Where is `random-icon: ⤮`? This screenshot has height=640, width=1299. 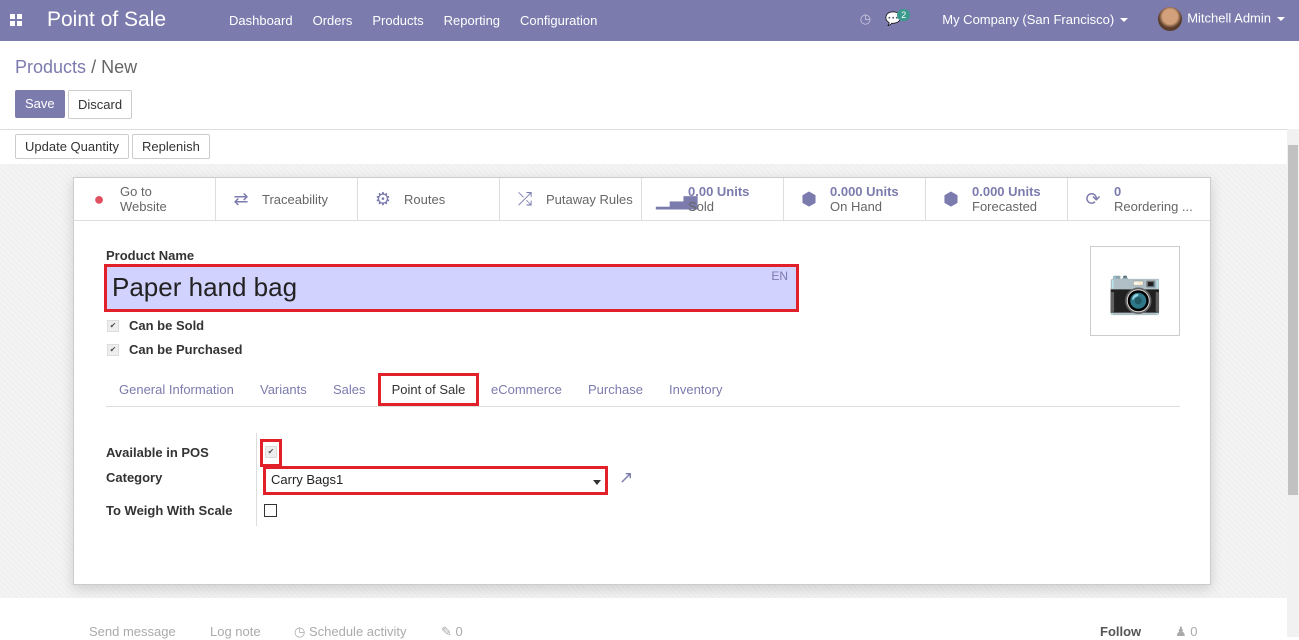
random-icon: ⤮ is located at coordinates (525, 198).